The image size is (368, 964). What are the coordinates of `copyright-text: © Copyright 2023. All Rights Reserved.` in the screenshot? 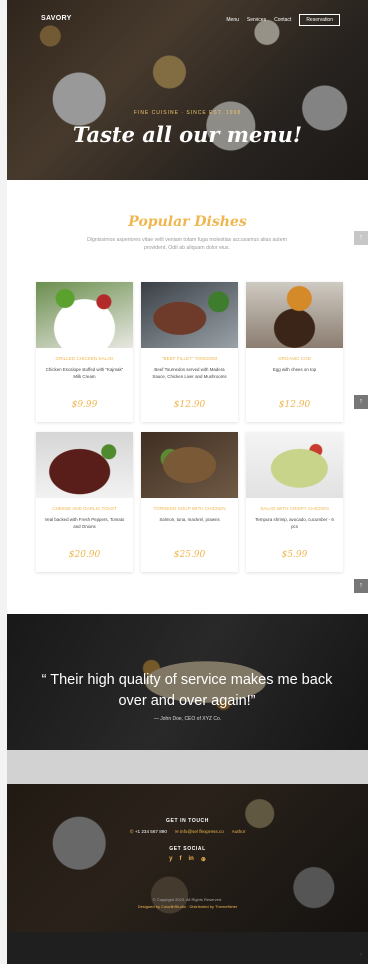 It's located at (187, 899).